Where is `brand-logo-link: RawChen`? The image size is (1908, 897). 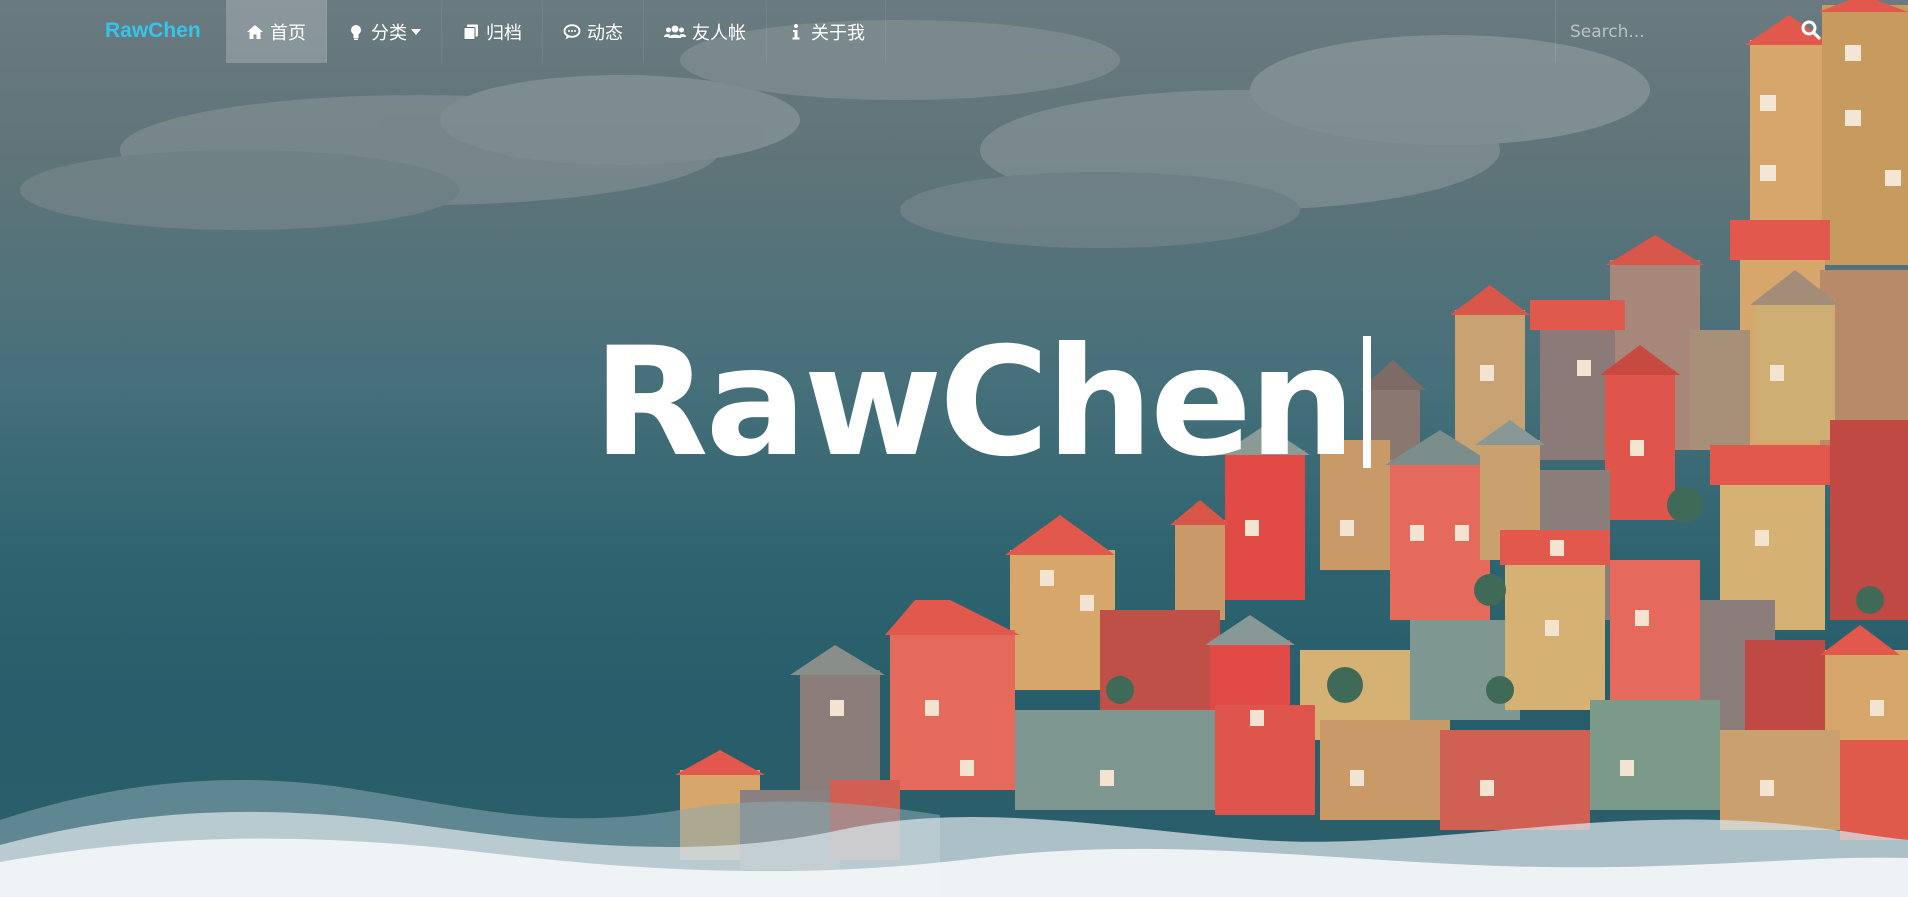
brand-logo-link: RawChen is located at coordinates (153, 31).